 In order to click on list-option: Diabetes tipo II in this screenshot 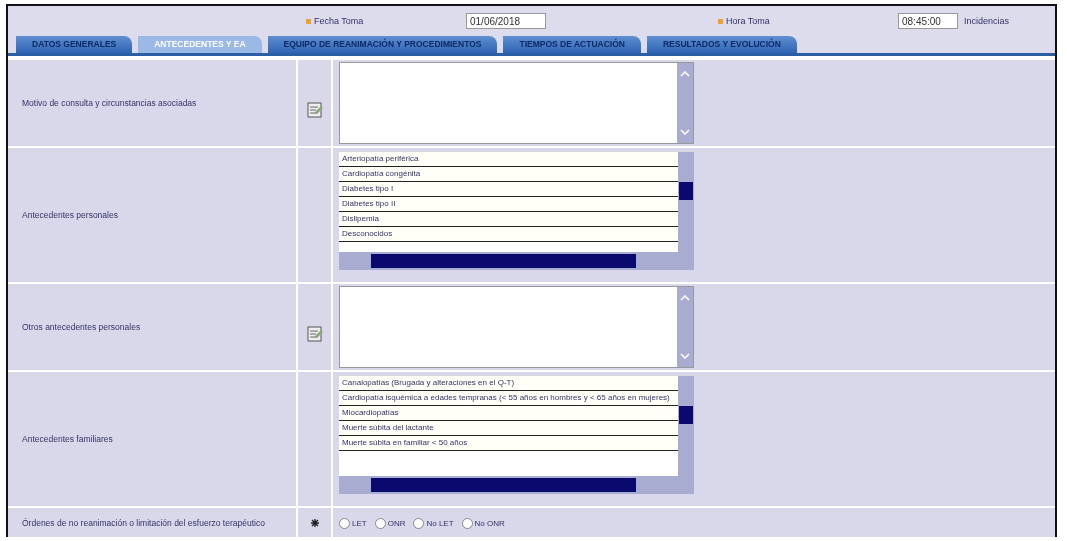, I will do `click(508, 204)`.